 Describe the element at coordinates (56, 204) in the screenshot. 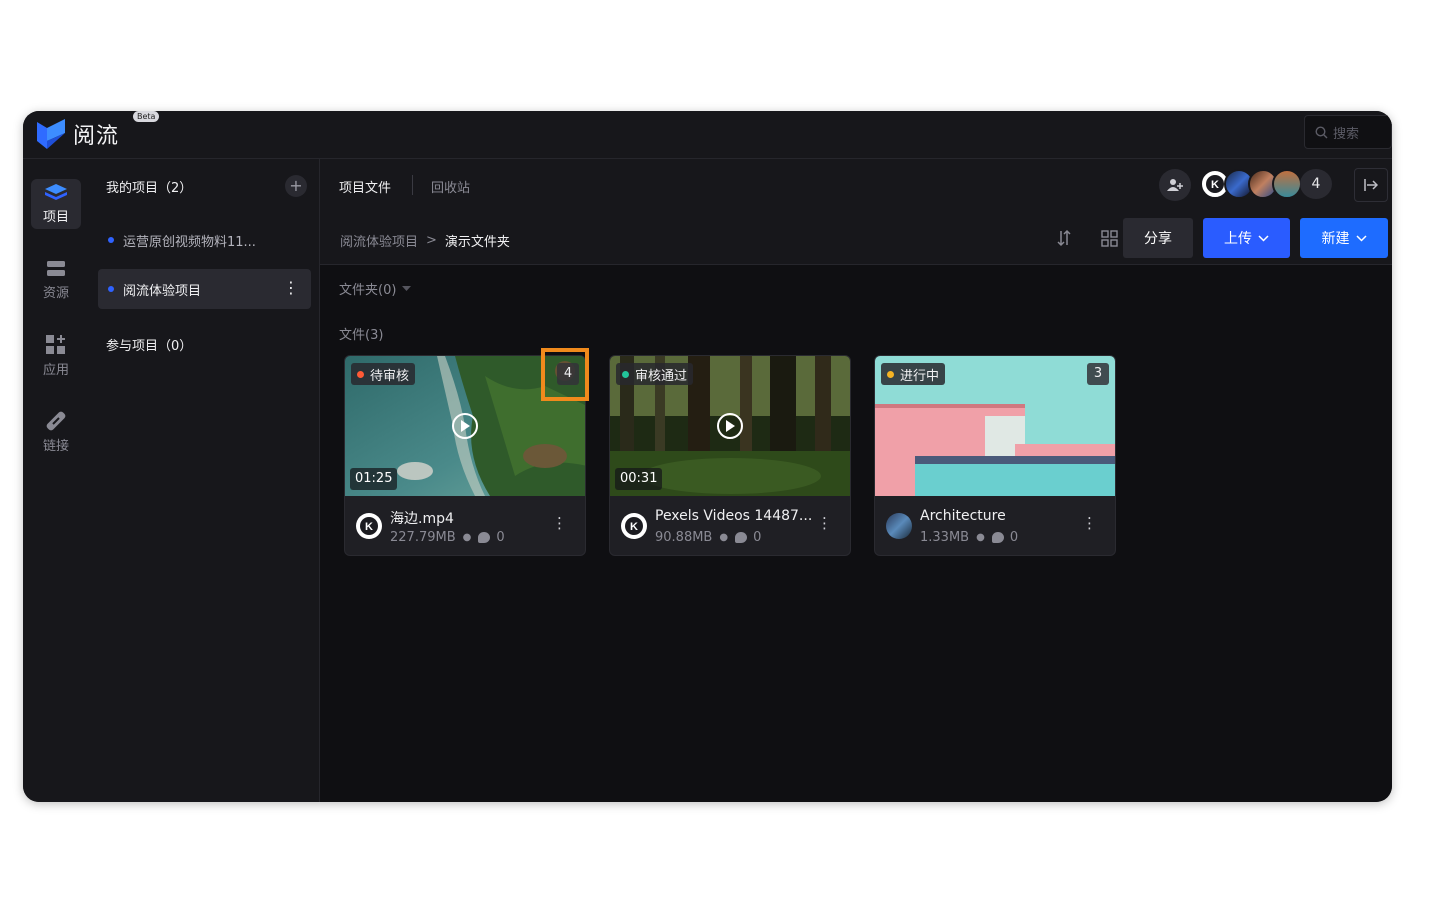

I see `rail-item-projects: 项目` at that location.